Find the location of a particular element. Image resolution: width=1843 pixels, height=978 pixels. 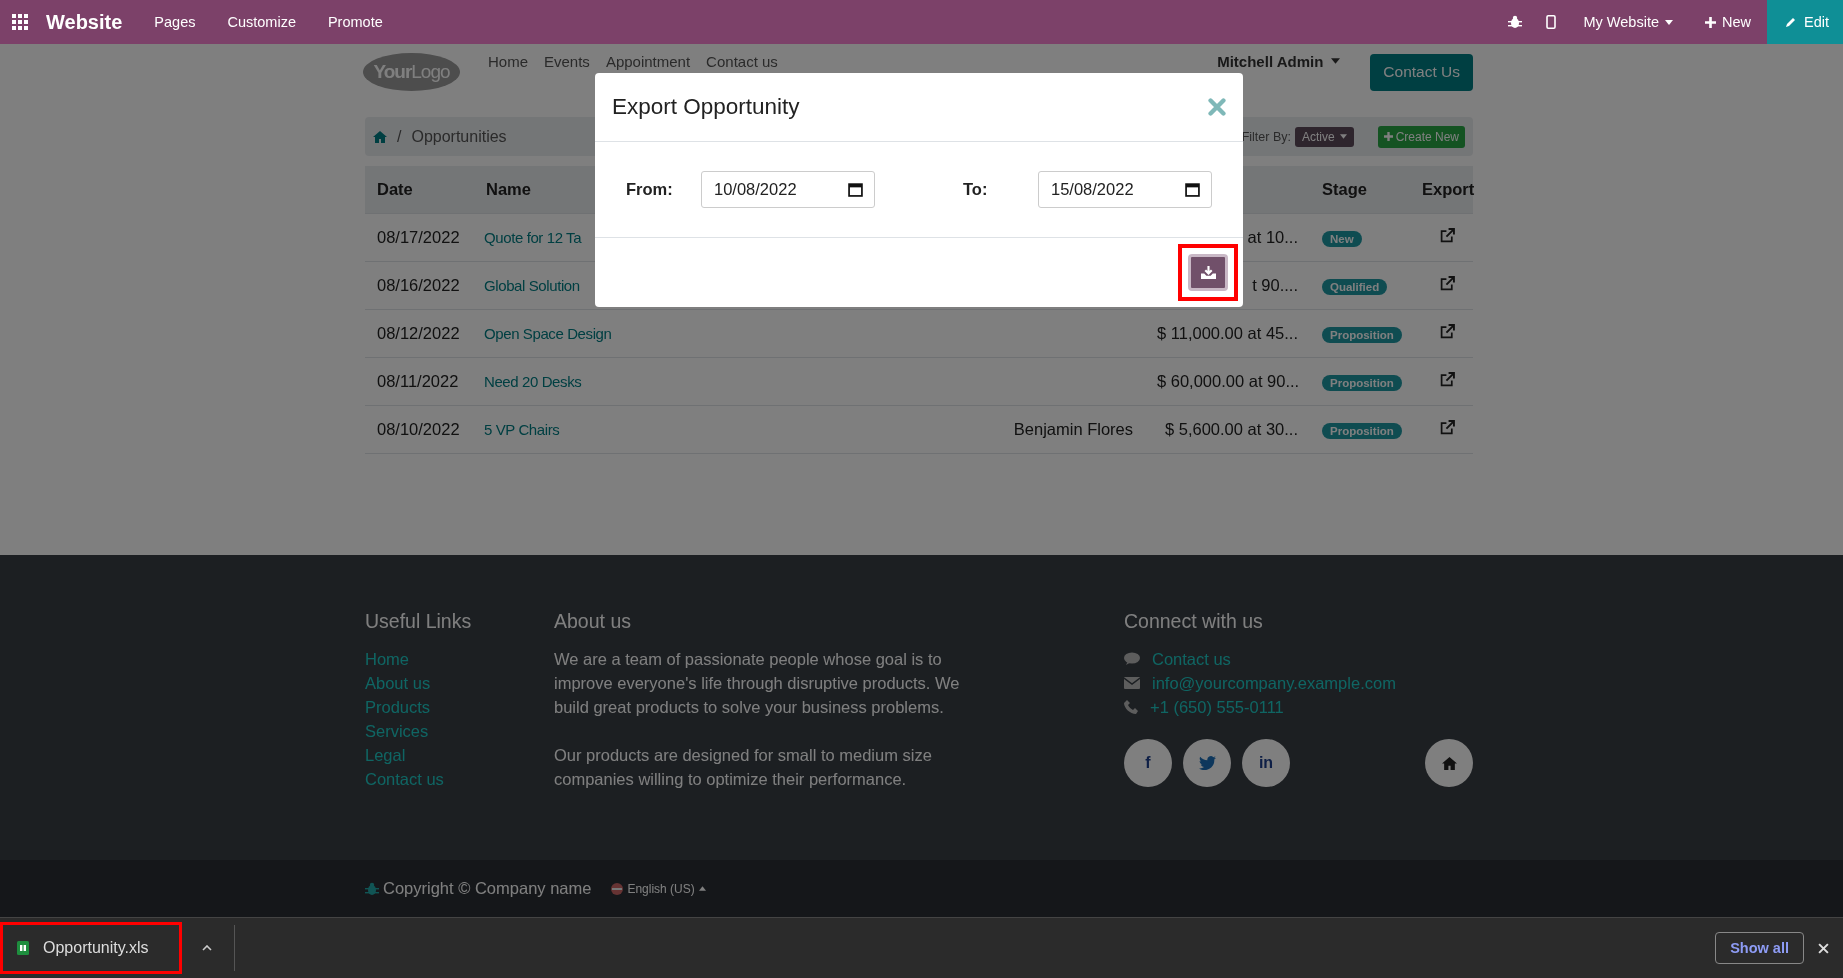

column-header: Export is located at coordinates (1448, 189).